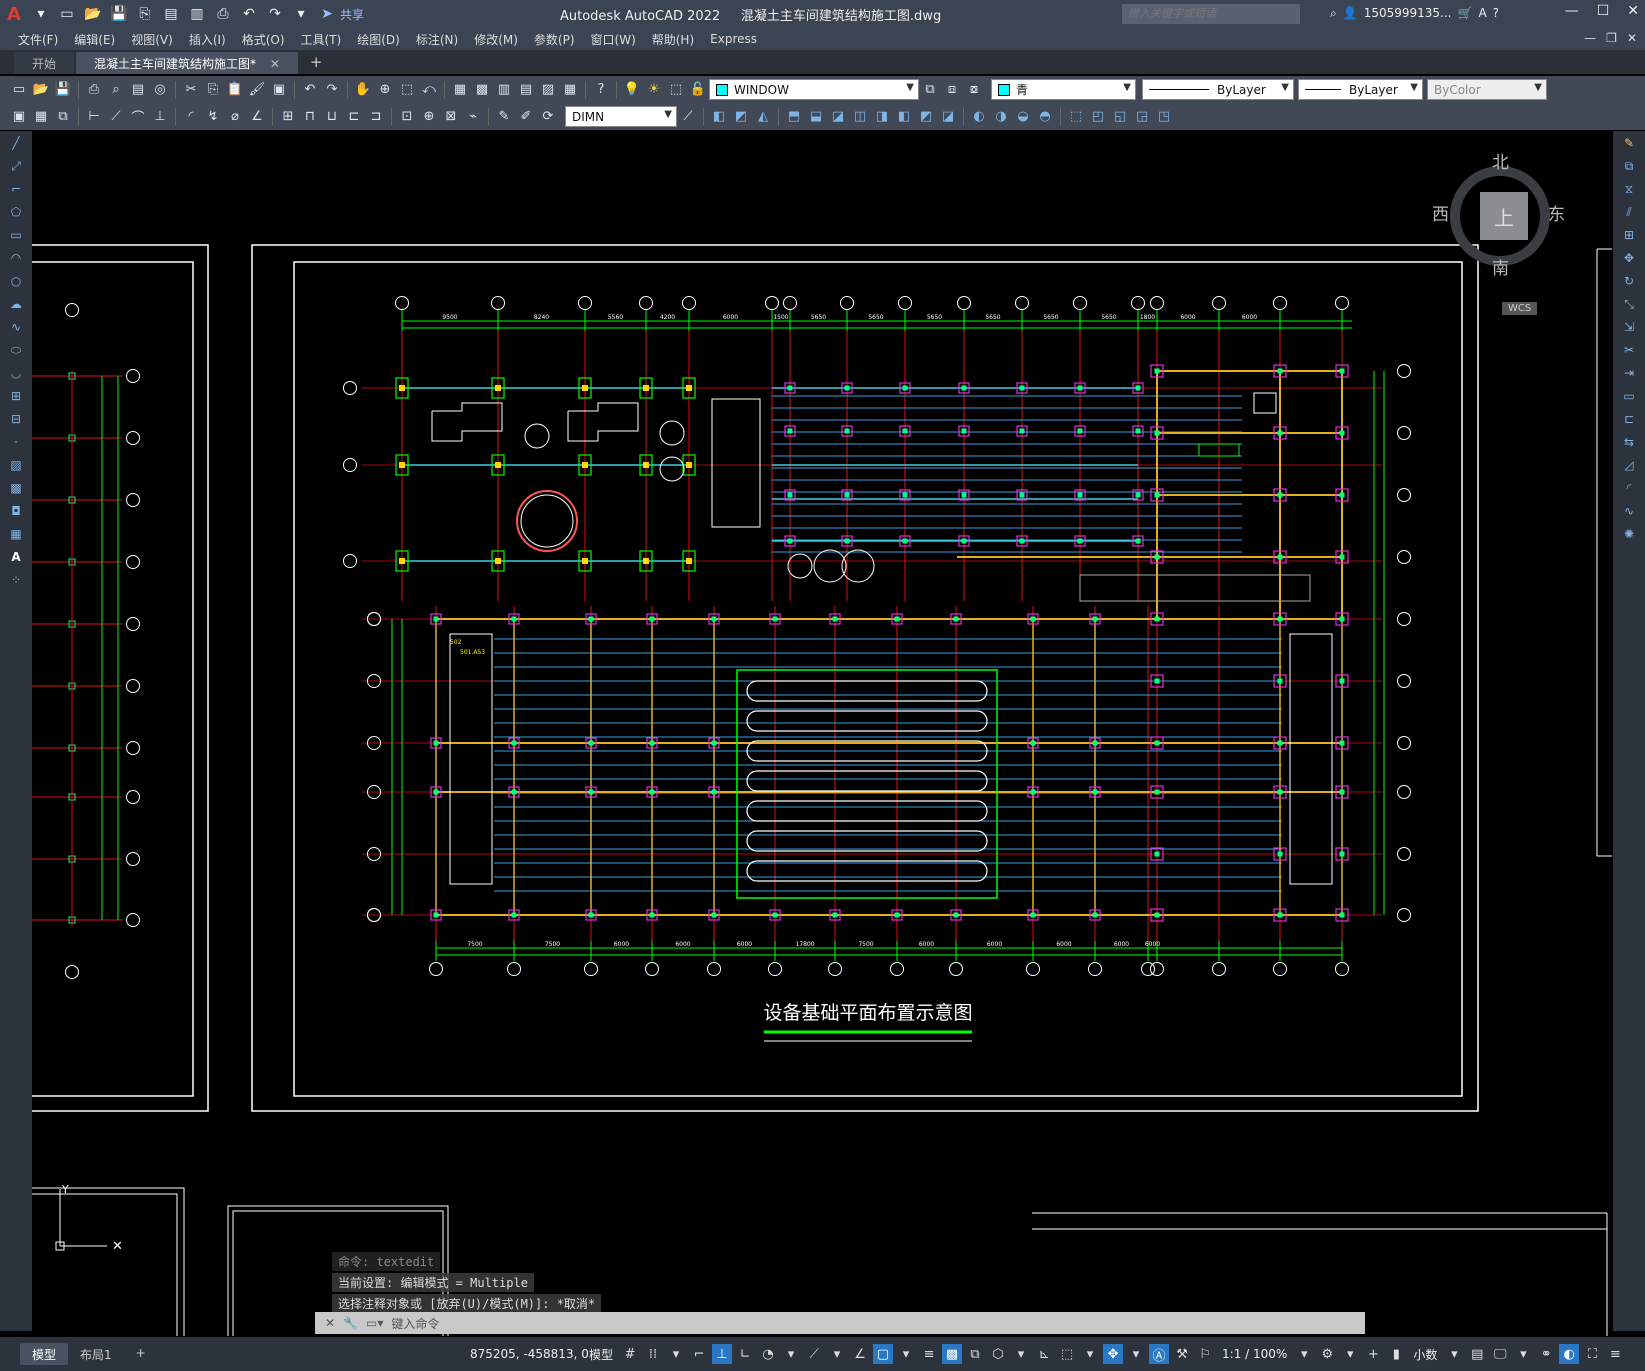  What do you see at coordinates (1464, 13) in the screenshot?
I see `cart-icon: 🛒` at bounding box center [1464, 13].